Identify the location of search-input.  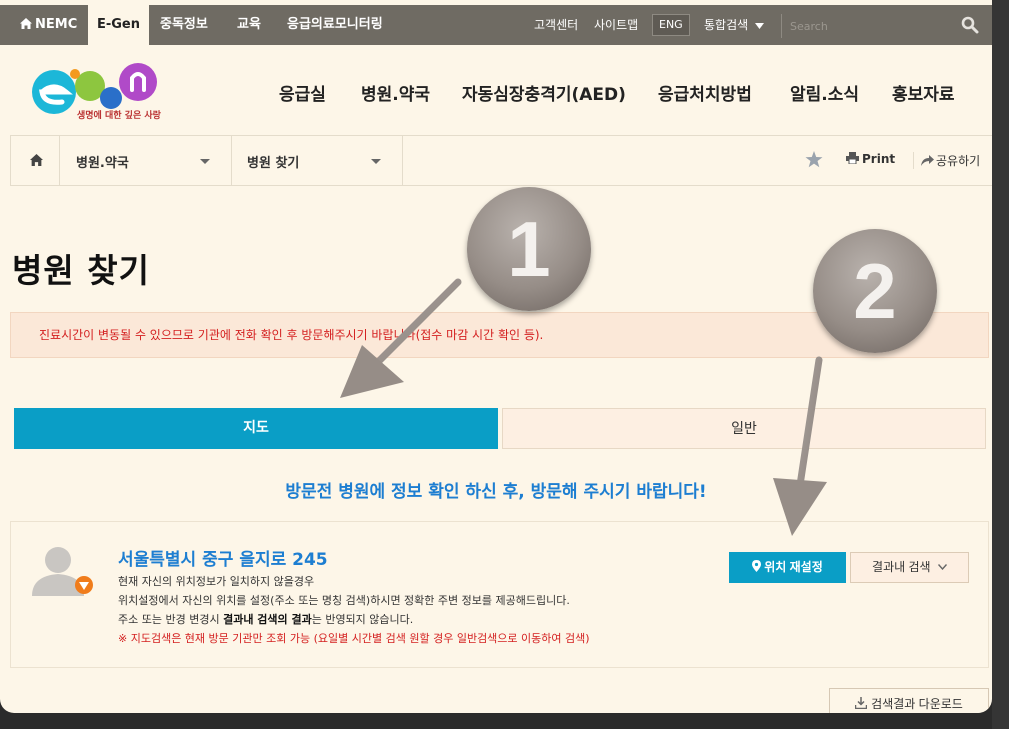
(869, 26).